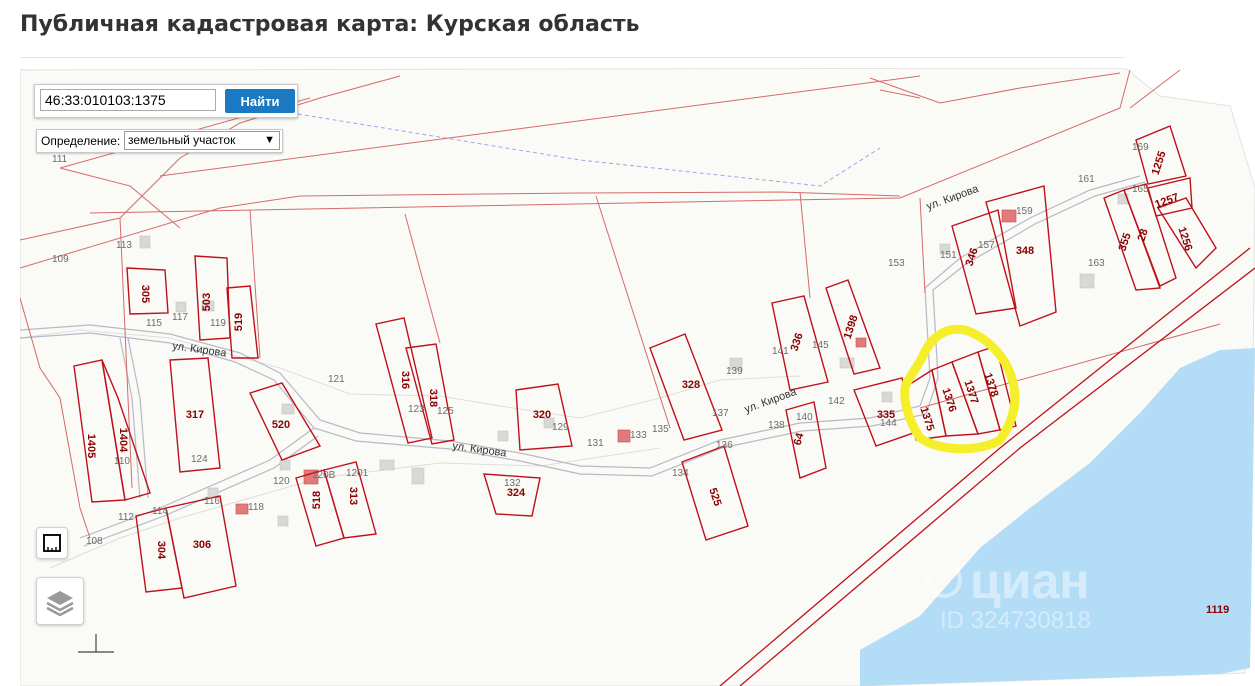  I want to click on ruler-icon, so click(52, 543).